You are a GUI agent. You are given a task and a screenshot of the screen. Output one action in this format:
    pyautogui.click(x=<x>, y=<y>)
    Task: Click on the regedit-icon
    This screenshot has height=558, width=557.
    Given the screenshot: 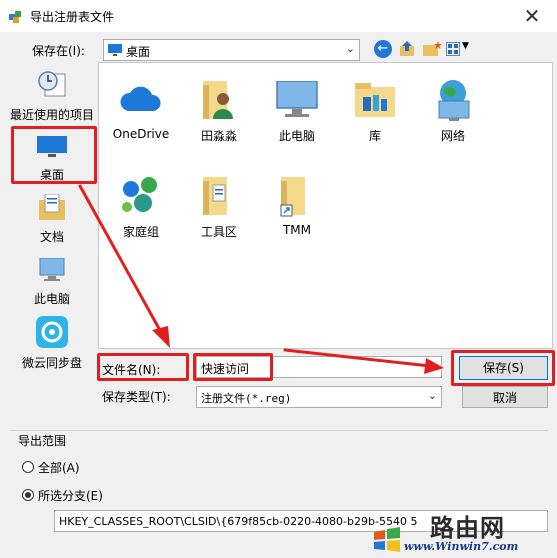 What is the action you would take?
    pyautogui.click(x=15, y=17)
    